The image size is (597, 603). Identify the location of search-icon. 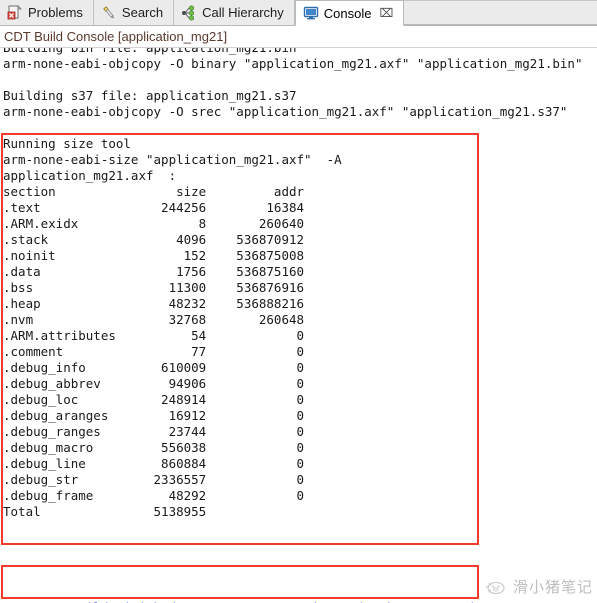
(109, 13).